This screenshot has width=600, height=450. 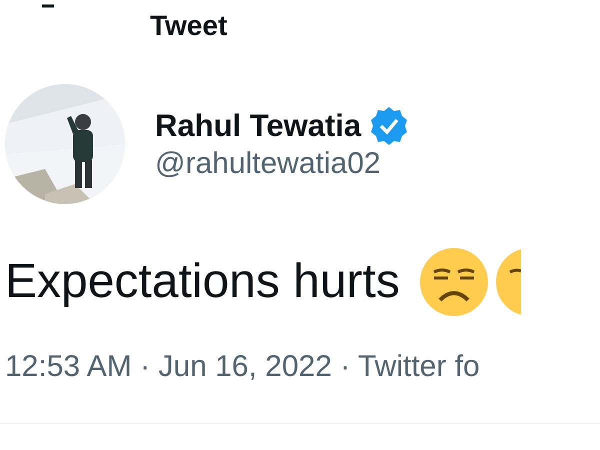 I want to click on emoji-icon, so click(x=508, y=282).